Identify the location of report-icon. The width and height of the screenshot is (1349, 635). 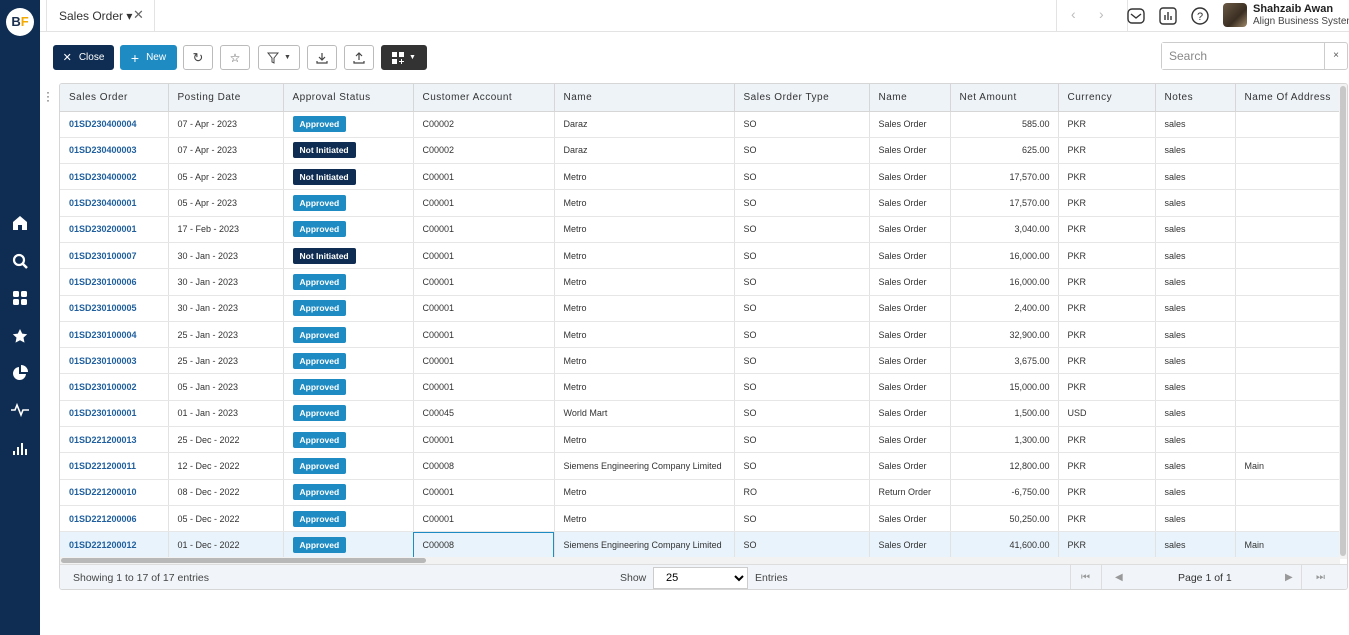
(1168, 16).